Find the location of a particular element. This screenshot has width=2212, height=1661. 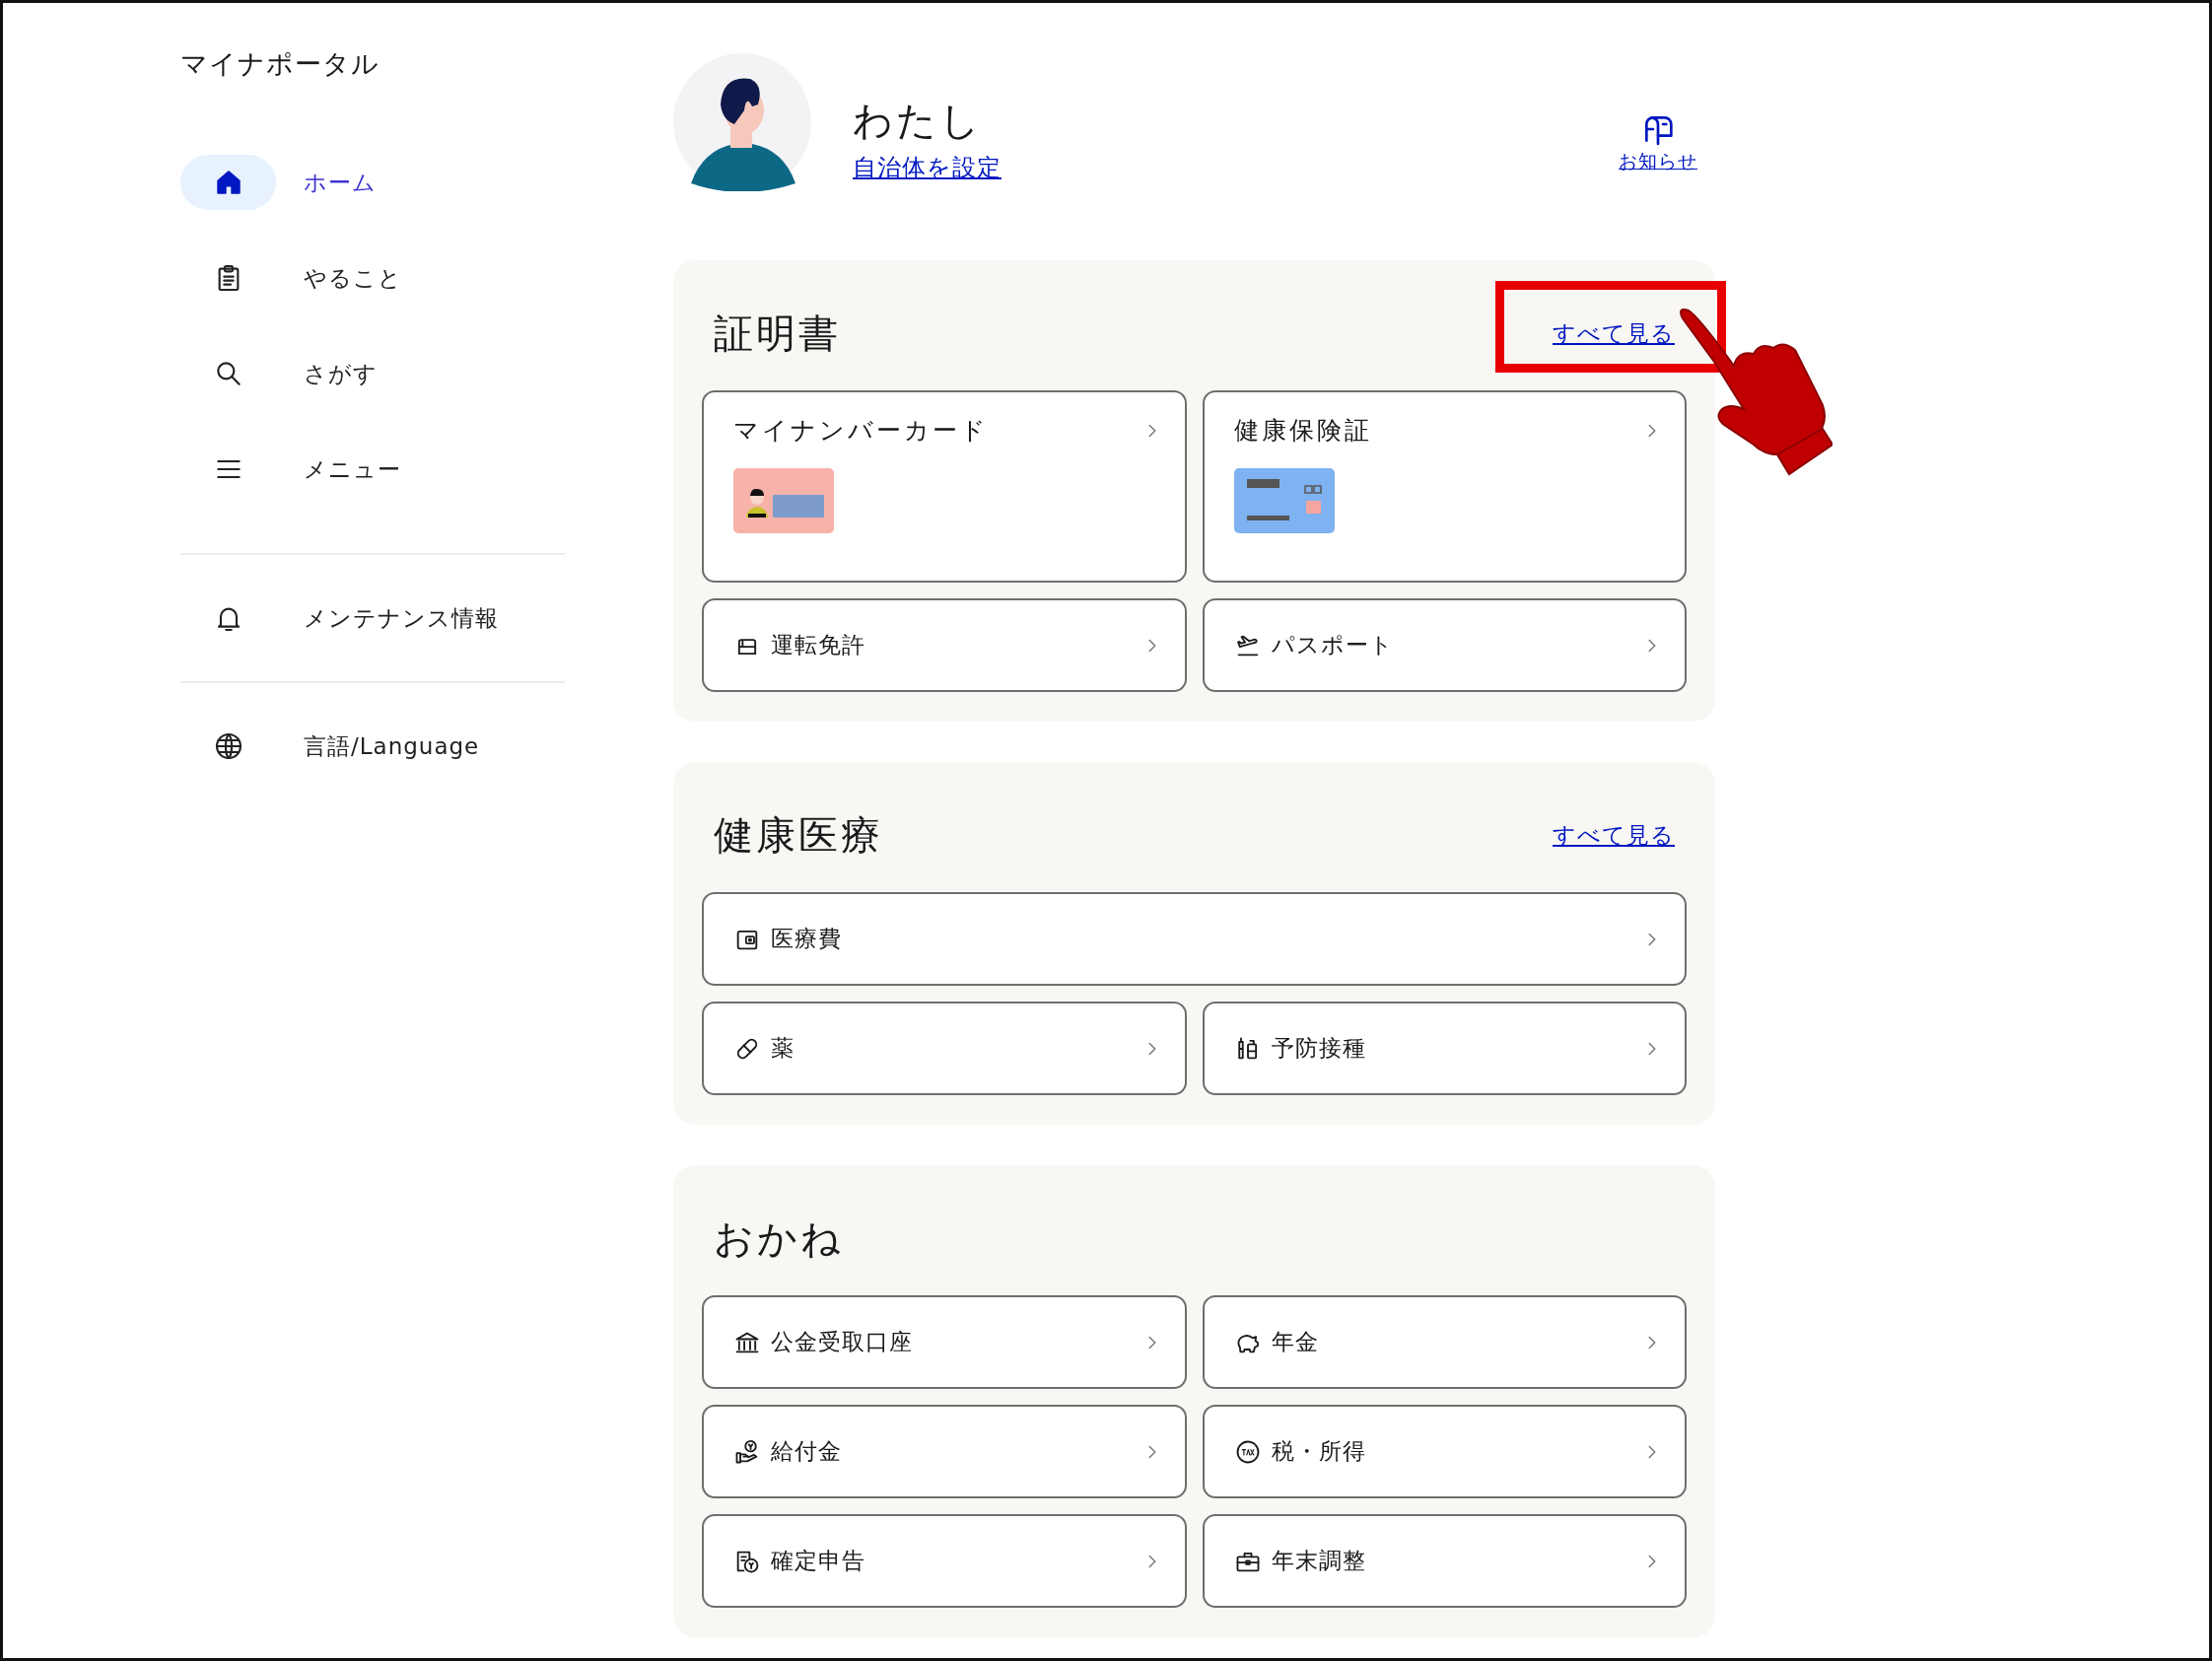

nav-item is located at coordinates (228, 182).